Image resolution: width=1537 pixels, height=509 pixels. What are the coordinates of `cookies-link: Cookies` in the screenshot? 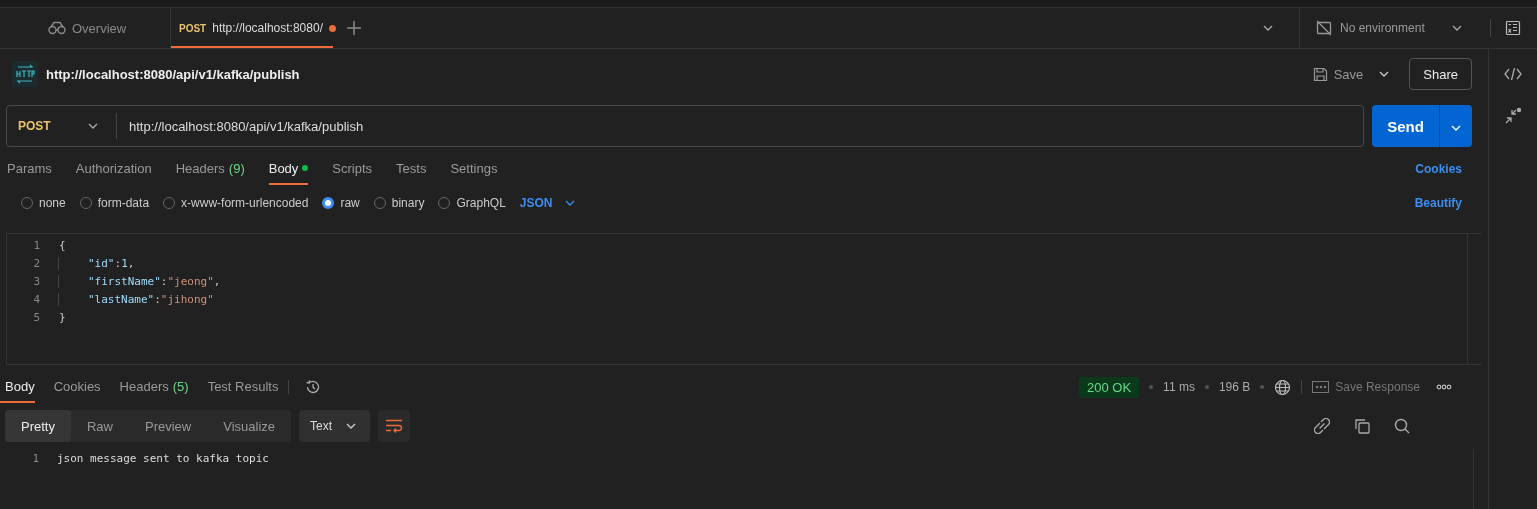 It's located at (1438, 169).